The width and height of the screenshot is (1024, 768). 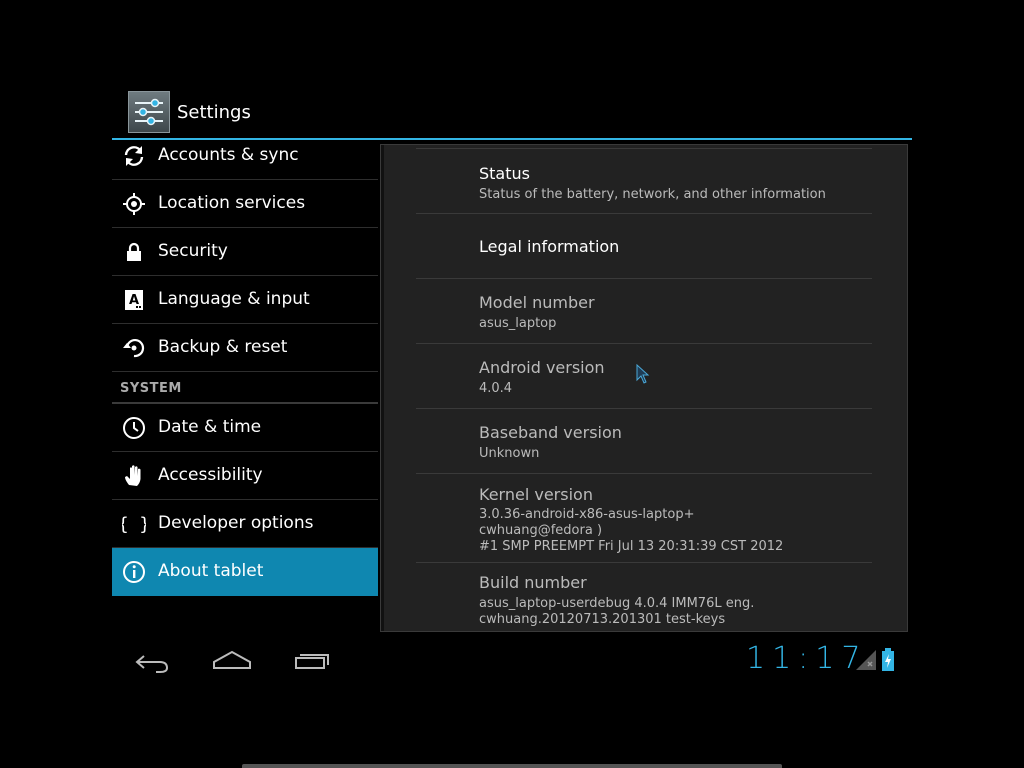 What do you see at coordinates (512, 113) in the screenshot?
I see `action-bar: Settings` at bounding box center [512, 113].